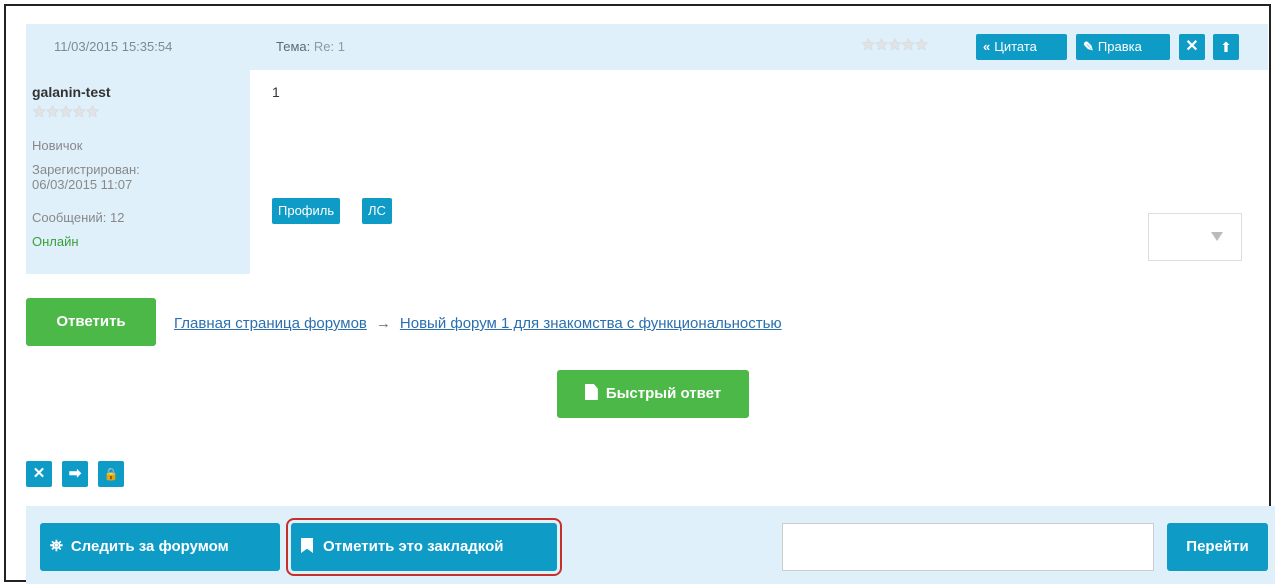  I want to click on quick-reply-button: Быстрый ответ, so click(653, 394).